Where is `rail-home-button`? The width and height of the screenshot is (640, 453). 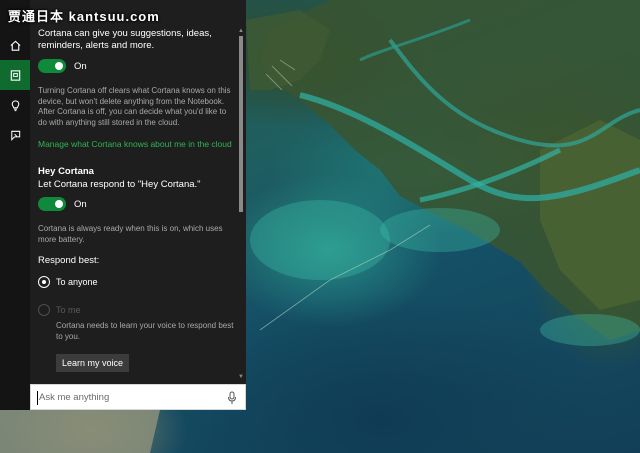 rail-home-button is located at coordinates (15, 45).